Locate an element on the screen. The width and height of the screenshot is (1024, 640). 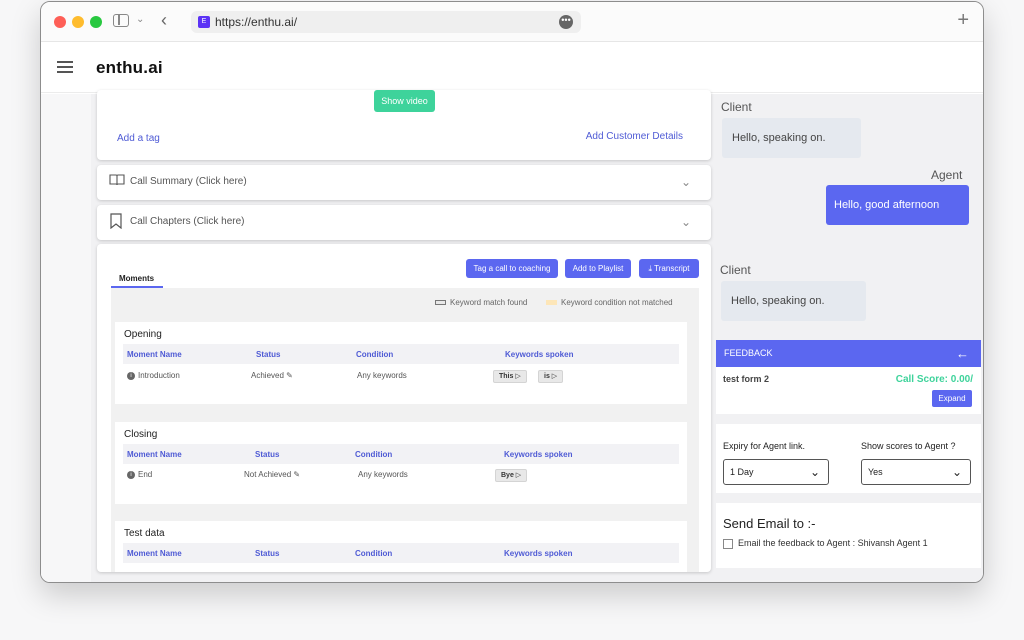
keyword-chip: is ▷ is located at coordinates (551, 376).